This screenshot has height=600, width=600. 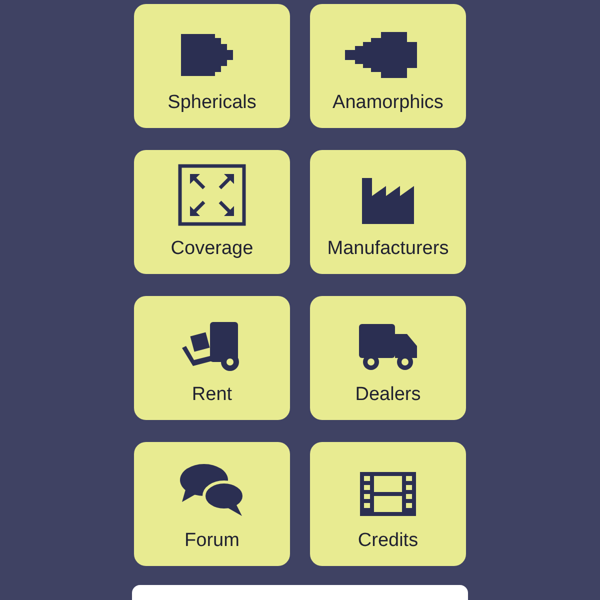 I want to click on menu-tile: Anamorphics, so click(x=388, y=66).